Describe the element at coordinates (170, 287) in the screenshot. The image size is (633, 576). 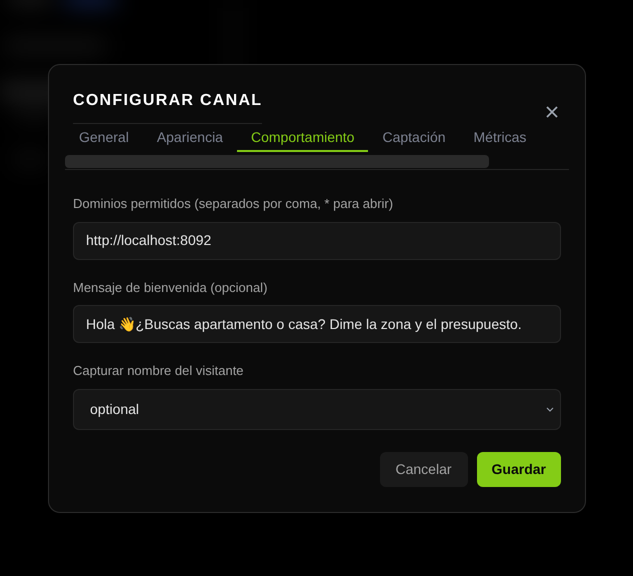
I see `field-label: Mensaje de bienvenida (opcional)` at that location.